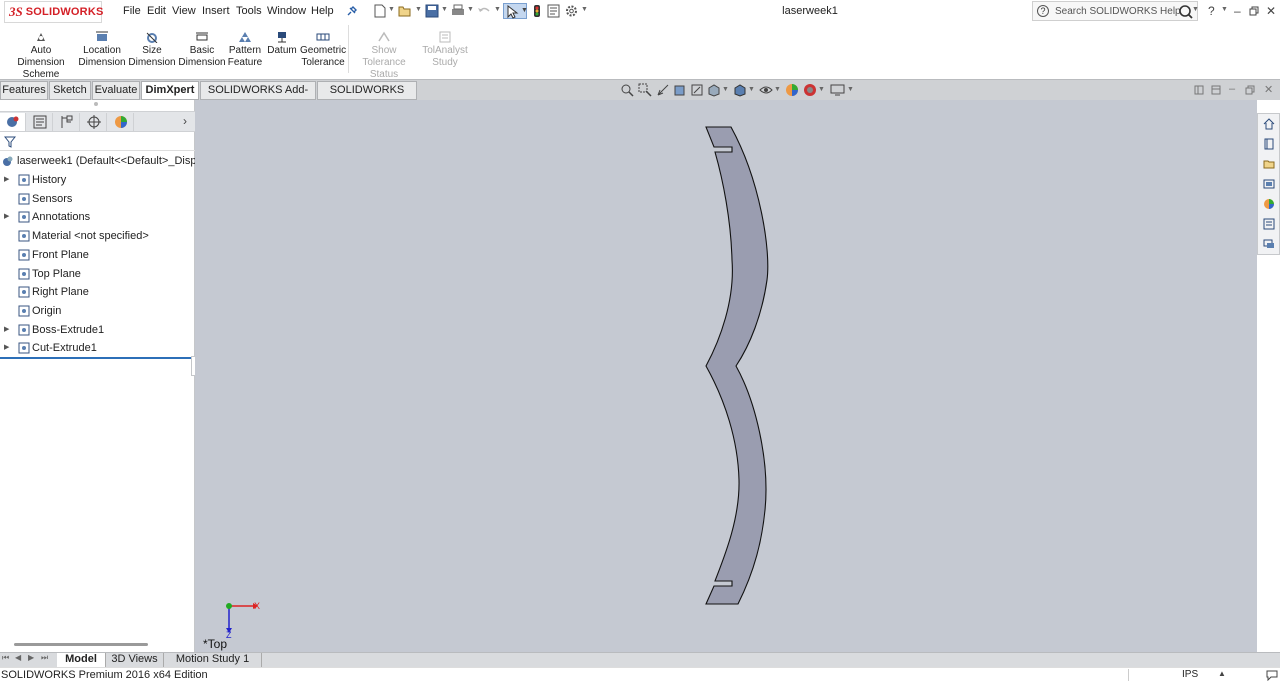 The height and width of the screenshot is (682, 1280). Describe the element at coordinates (1216, 90) in the screenshot. I see `tile-vertical-icon` at that location.